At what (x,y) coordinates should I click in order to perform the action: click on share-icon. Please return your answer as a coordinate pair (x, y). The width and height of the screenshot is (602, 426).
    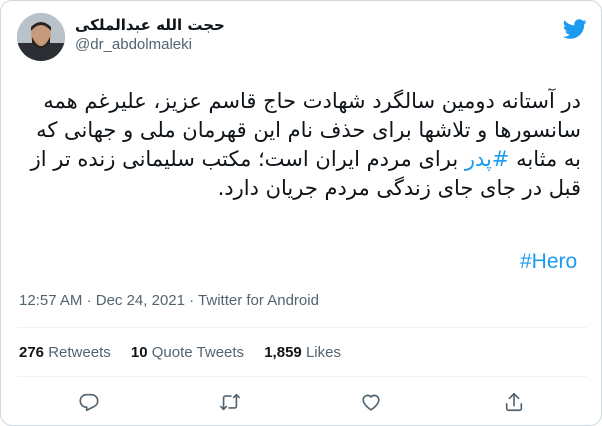
    Looking at the image, I should click on (515, 403).